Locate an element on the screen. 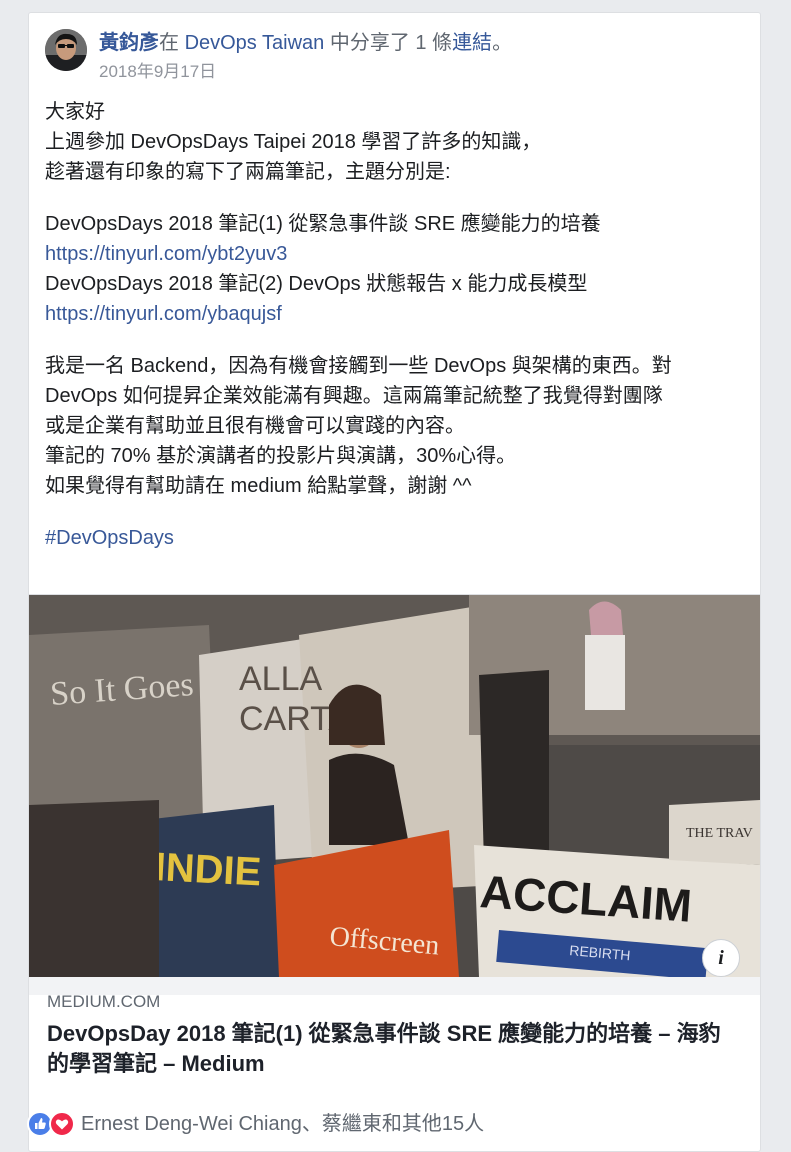 This screenshot has width=791, height=1152. author-name-link: 黃鈞彥 is located at coordinates (129, 43).